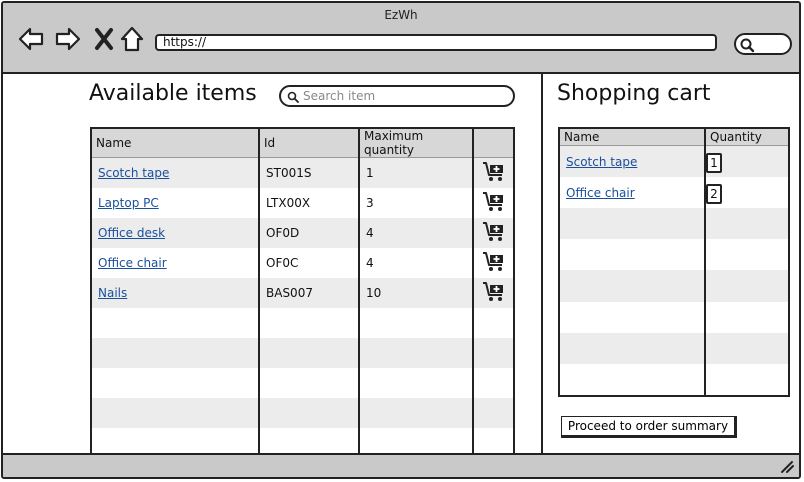 Image resolution: width=804 pixels, height=482 pixels. Describe the element at coordinates (68, 39) in the screenshot. I see `forward-arrow-icon` at that location.